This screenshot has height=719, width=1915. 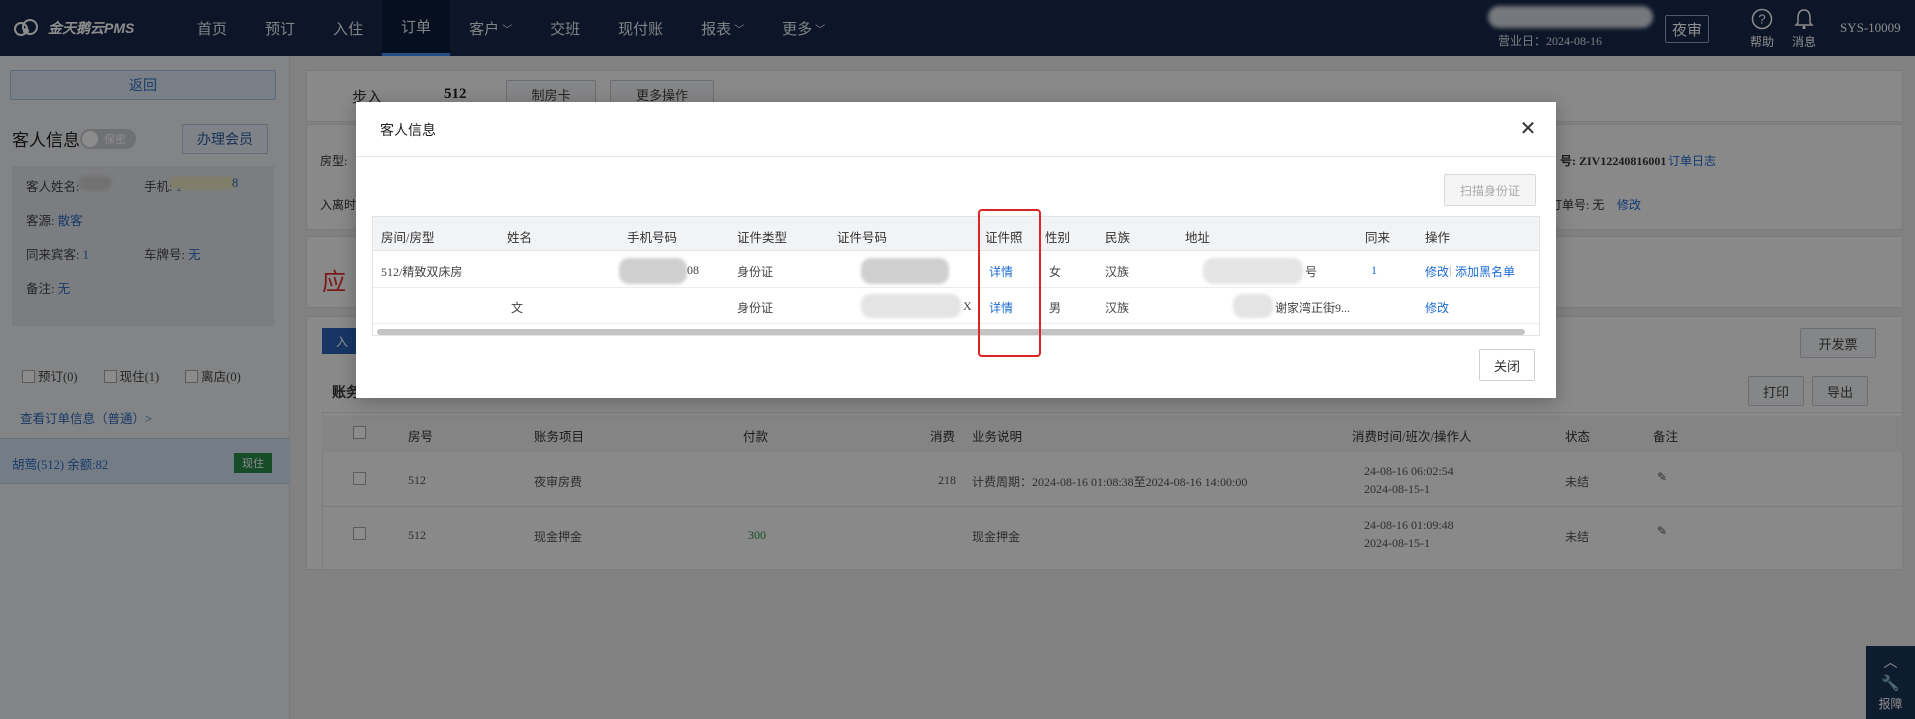 I want to click on table-row: 512/精致双床房 08 身份证 详情 女 汉族 号 1 修改 | 添加黑名单, so click(x=956, y=270).